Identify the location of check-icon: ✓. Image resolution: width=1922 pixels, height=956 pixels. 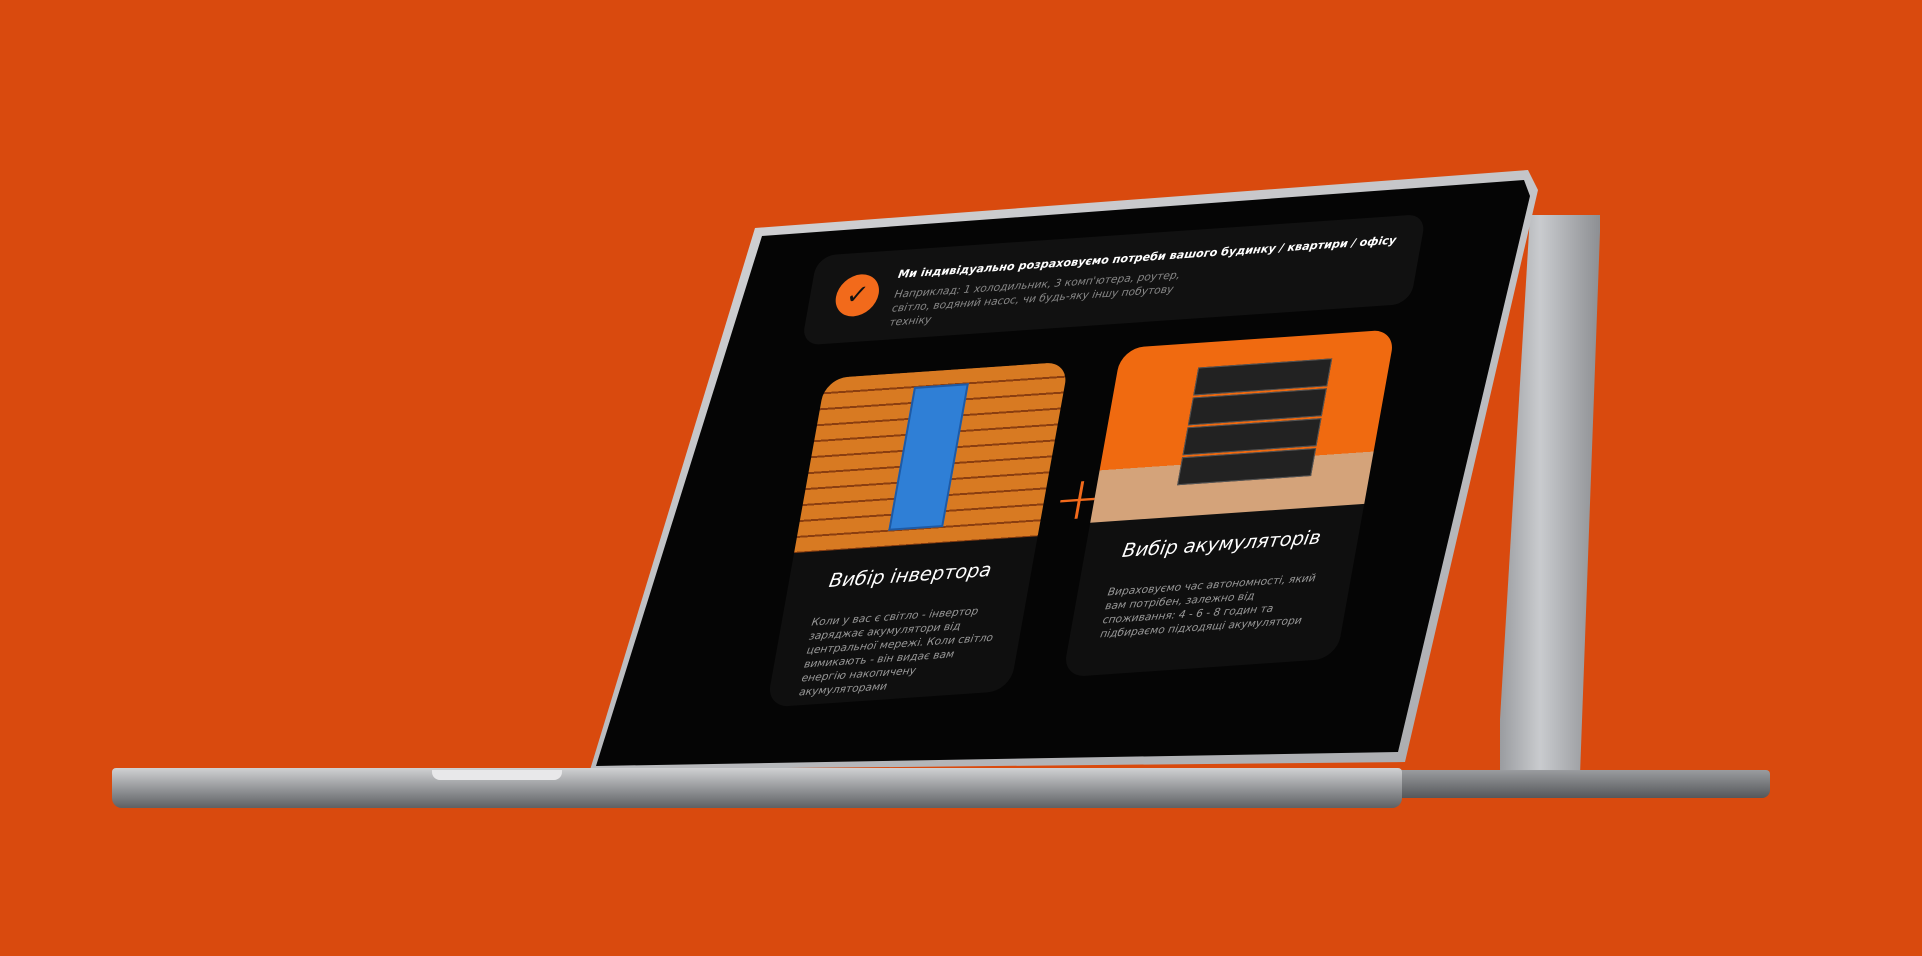
(857, 295).